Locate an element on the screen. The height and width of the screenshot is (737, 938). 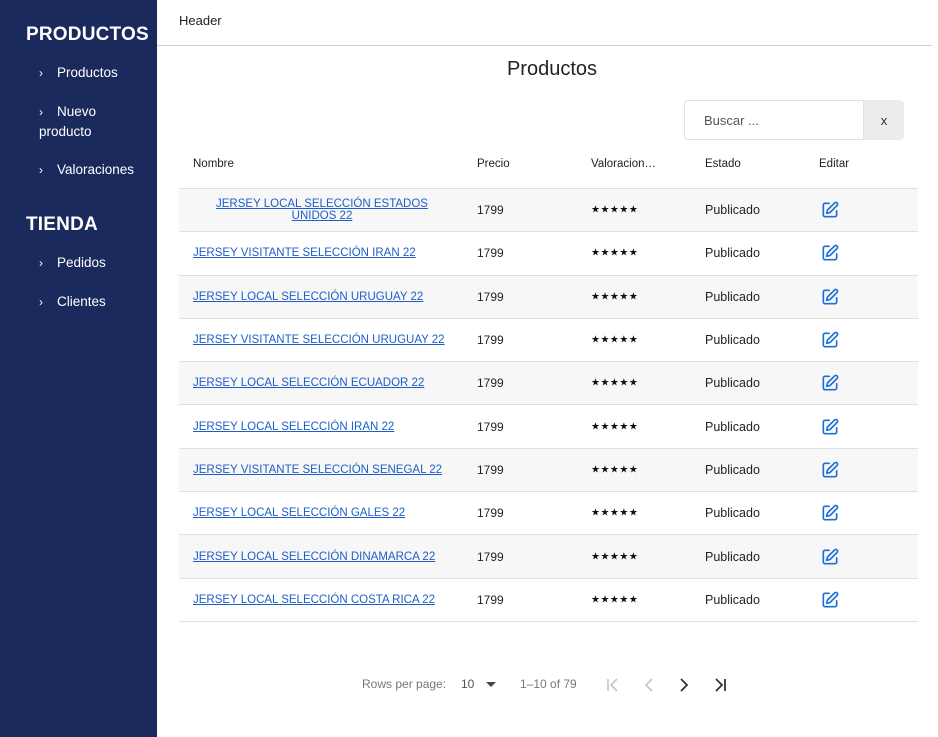
sidebar-section-tienda: TIENDA is located at coordinates (62, 224).